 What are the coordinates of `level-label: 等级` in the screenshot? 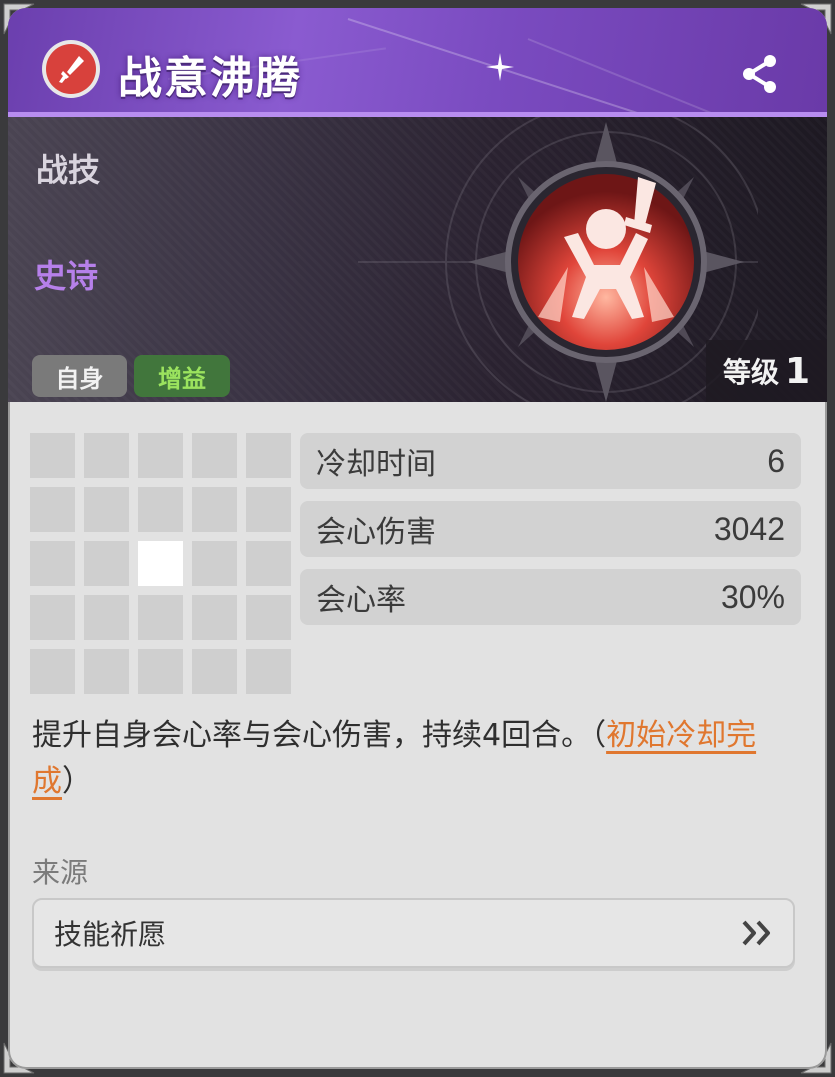 It's located at (750, 372).